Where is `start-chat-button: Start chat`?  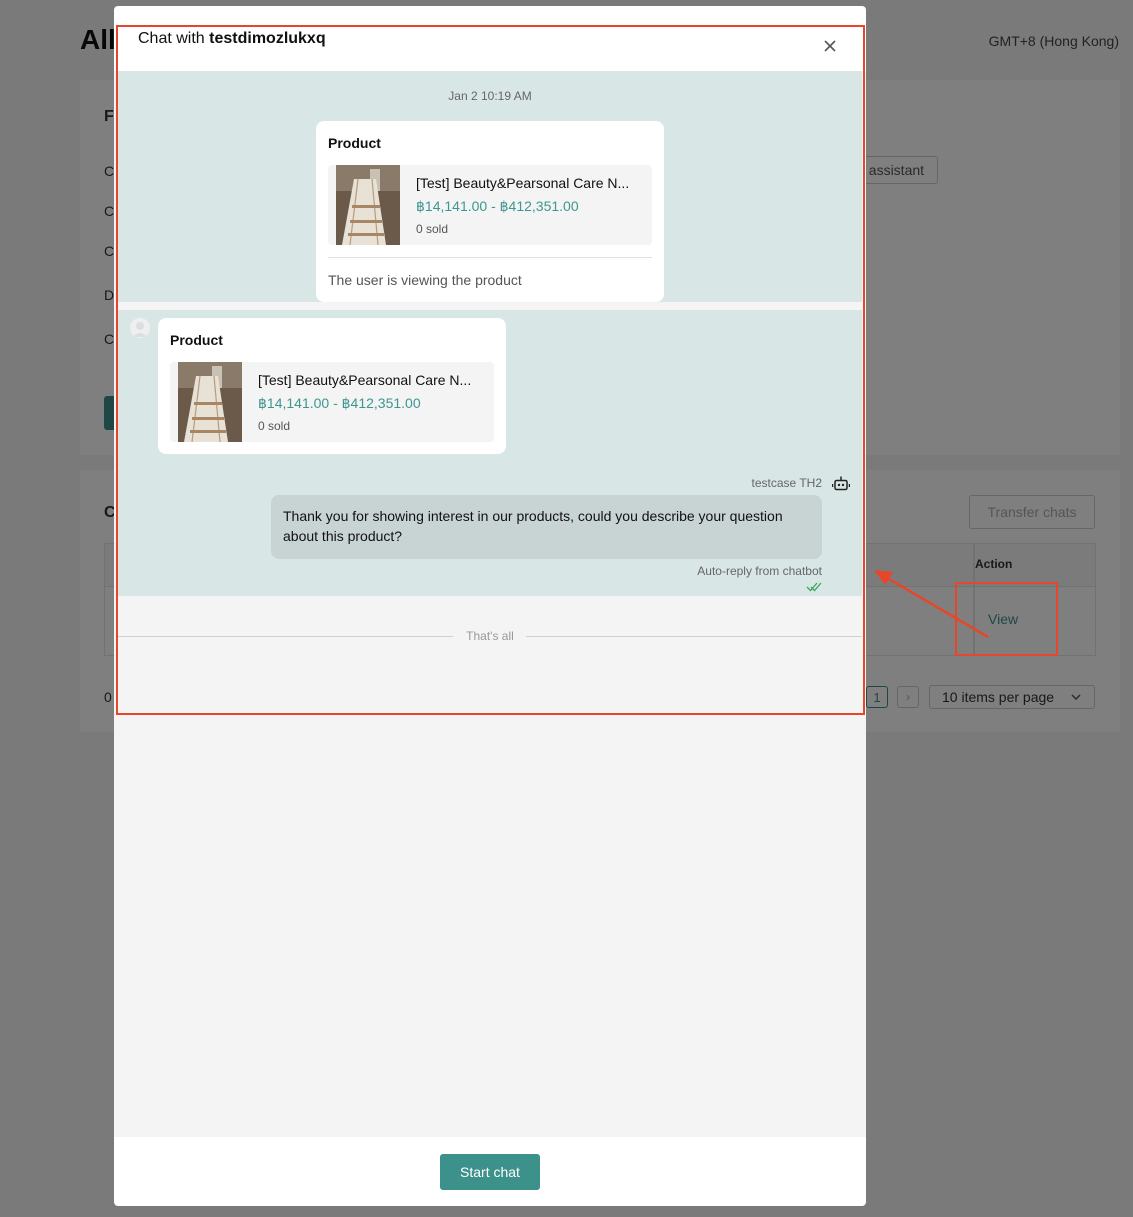 start-chat-button: Start chat is located at coordinates (490, 1172).